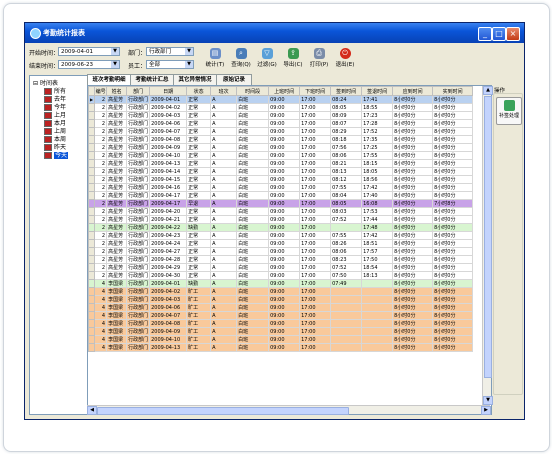 This screenshot has height=454, width=552. What do you see at coordinates (215, 59) in the screenshot?
I see `stat-button: ▤ 统计(T)` at bounding box center [215, 59].